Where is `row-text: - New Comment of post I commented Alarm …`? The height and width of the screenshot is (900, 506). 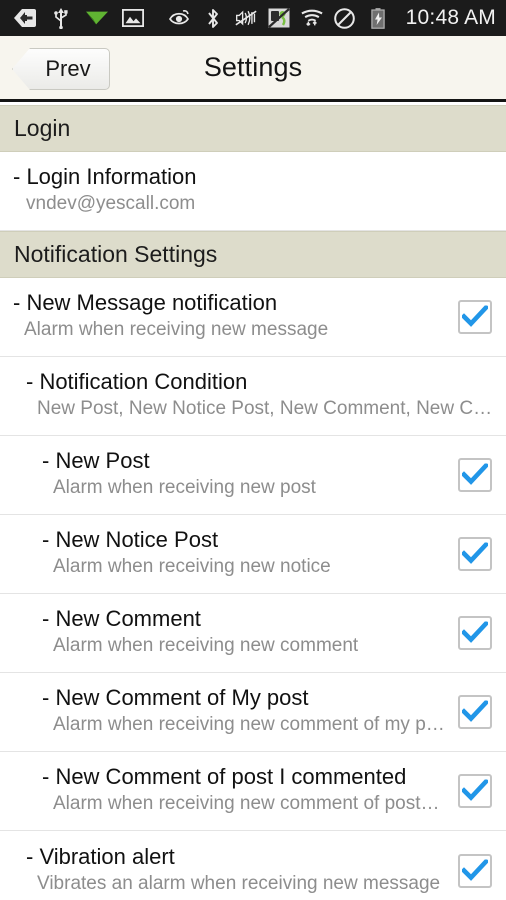
row-text: - New Comment of post I commented Alarm … is located at coordinates (226, 790).